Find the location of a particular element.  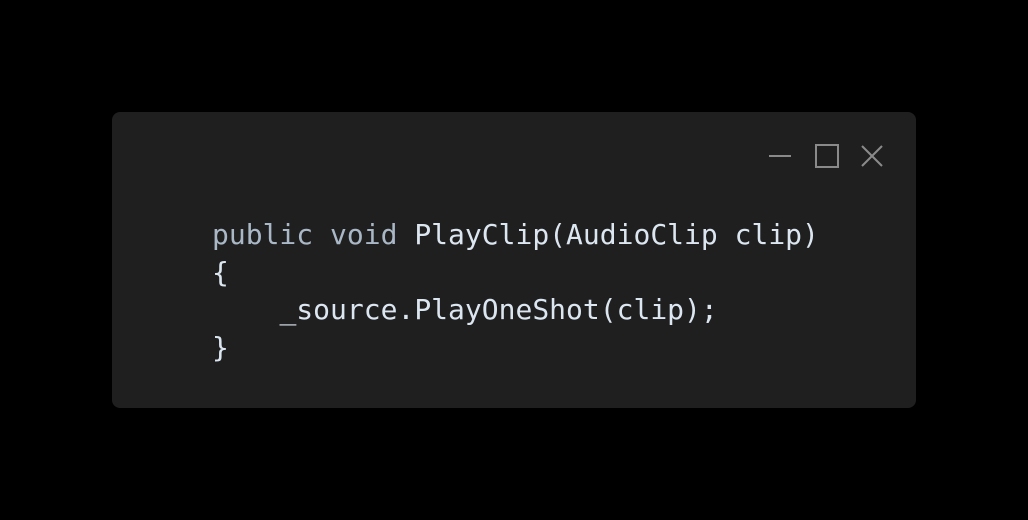

code-token: PlayClip is located at coordinates (482, 234).